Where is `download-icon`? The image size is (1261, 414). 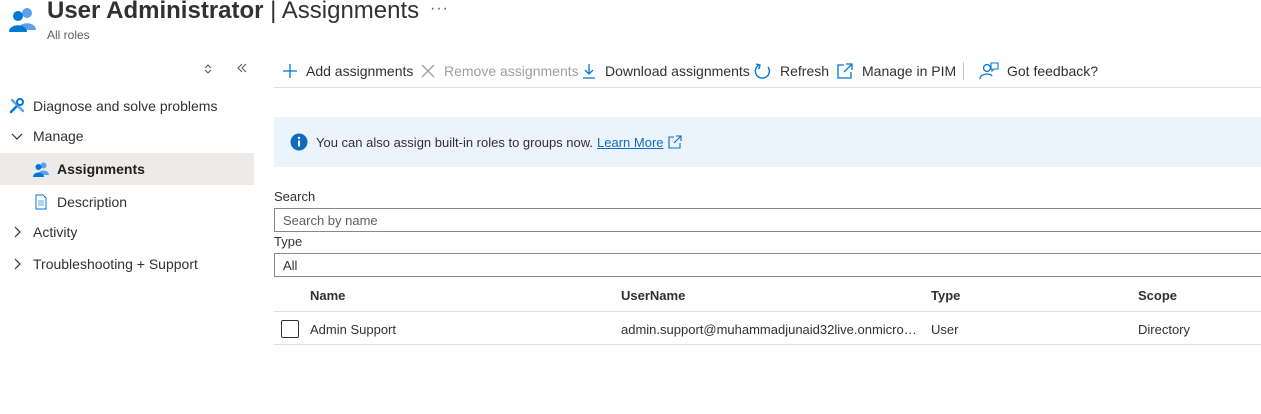
download-icon is located at coordinates (589, 71).